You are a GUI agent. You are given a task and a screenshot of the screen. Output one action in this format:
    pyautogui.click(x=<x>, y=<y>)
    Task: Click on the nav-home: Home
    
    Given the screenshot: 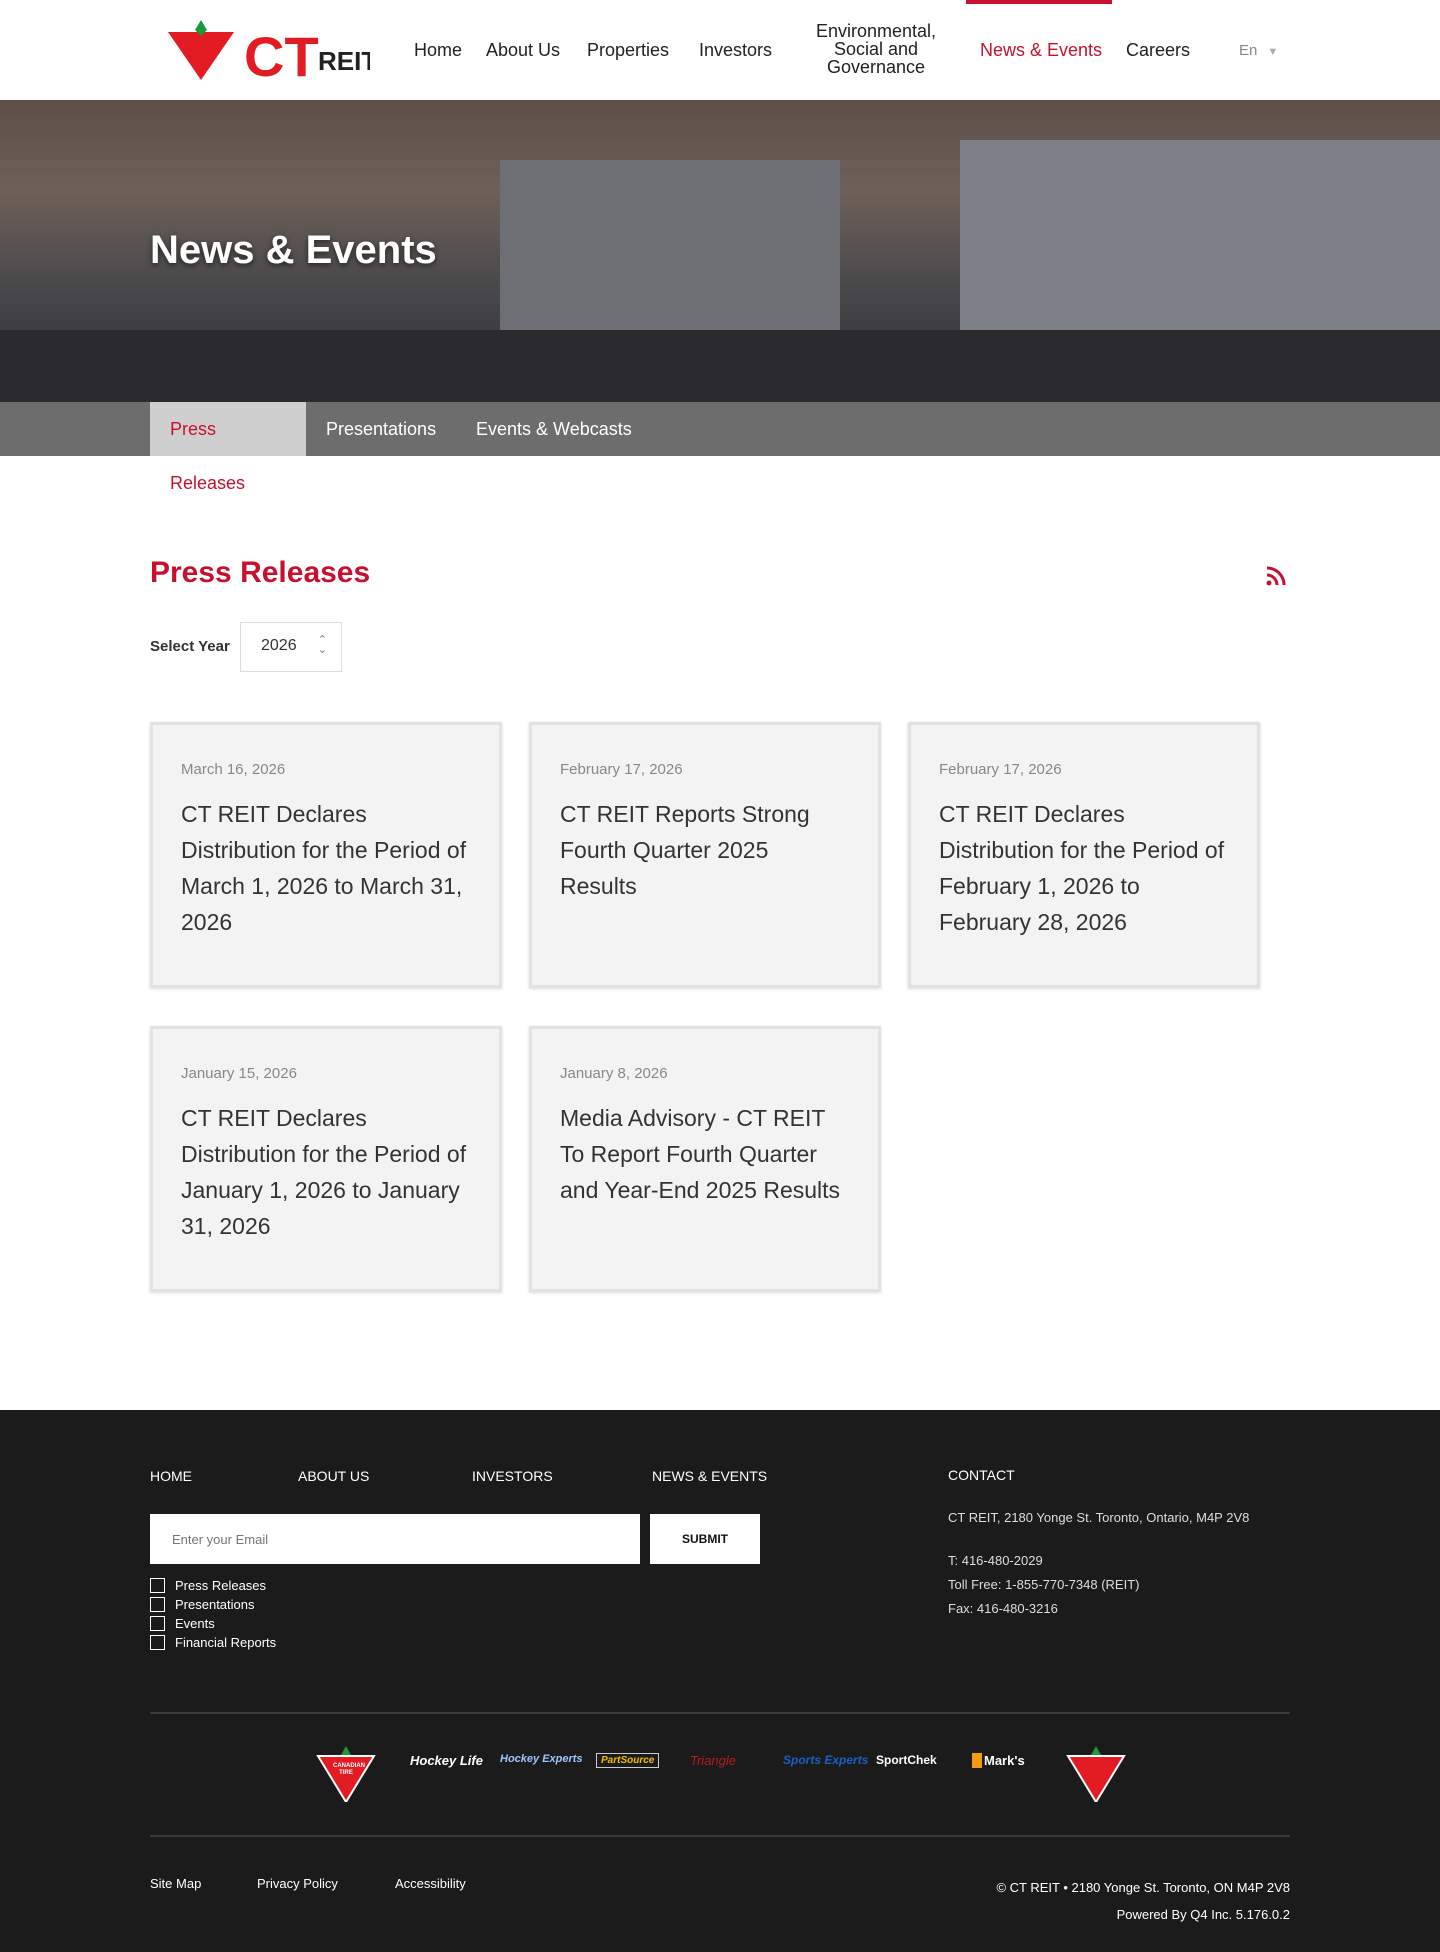 What is the action you would take?
    pyautogui.click(x=438, y=50)
    